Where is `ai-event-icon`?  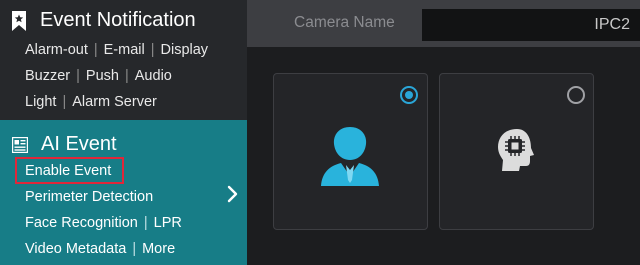 ai-event-icon is located at coordinates (20, 144).